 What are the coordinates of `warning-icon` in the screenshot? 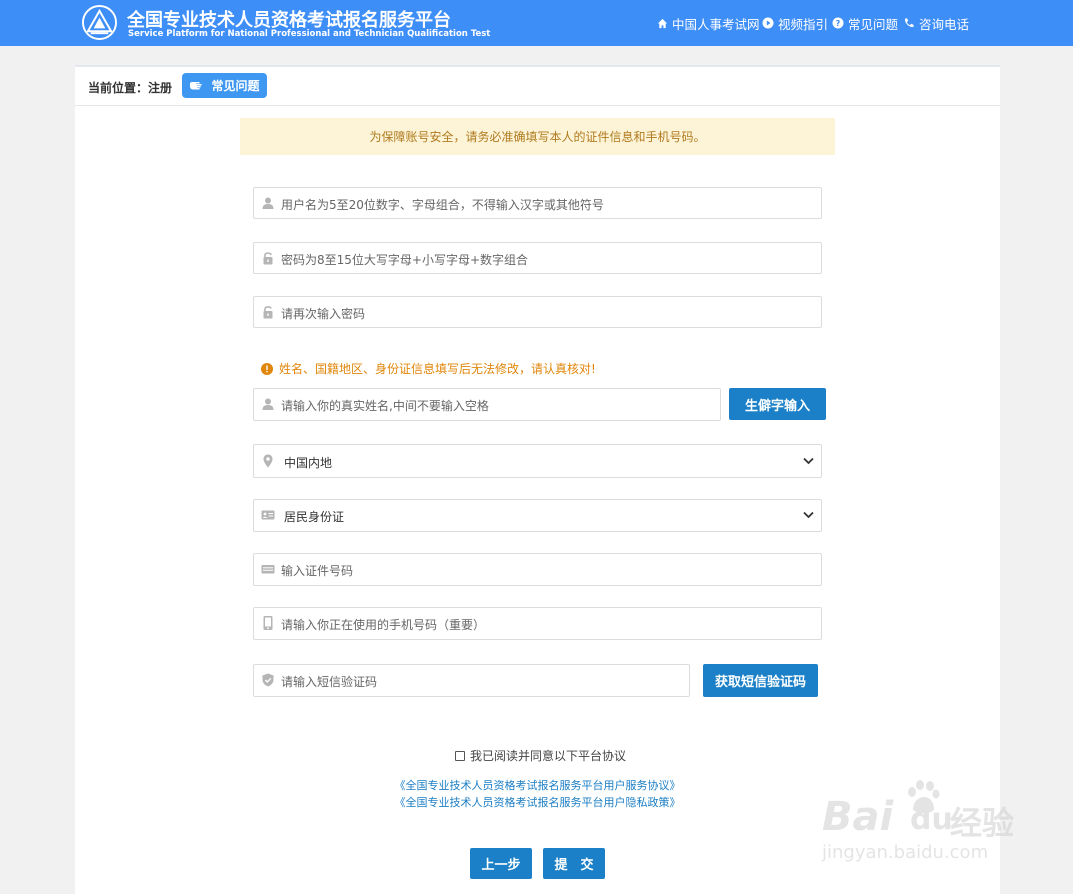 It's located at (267, 368).